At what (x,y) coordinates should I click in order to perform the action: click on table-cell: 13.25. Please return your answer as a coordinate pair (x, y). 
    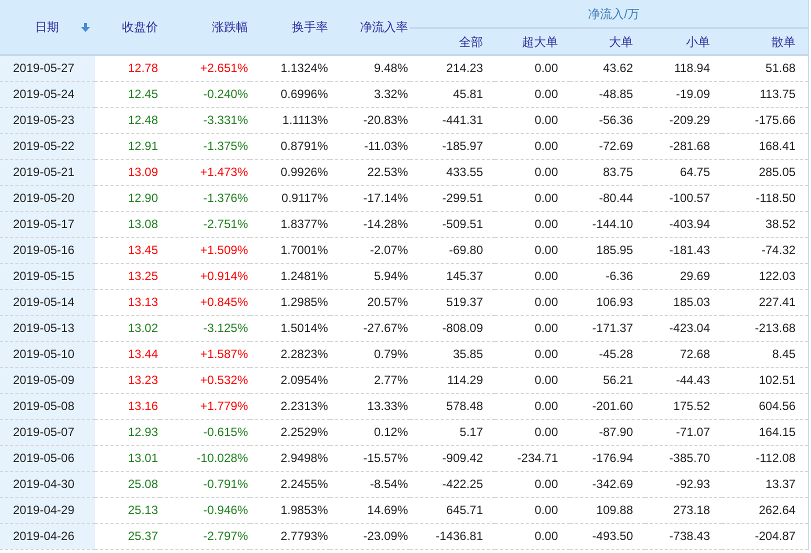
    Looking at the image, I should click on (127, 276).